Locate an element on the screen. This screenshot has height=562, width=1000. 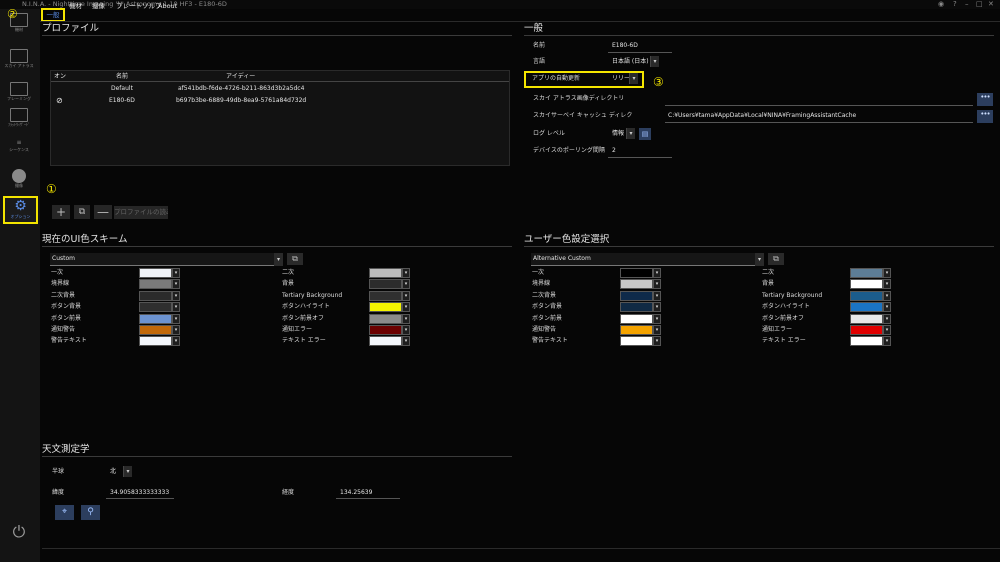
tab-equipment: 機材 is located at coordinates (75, 6).